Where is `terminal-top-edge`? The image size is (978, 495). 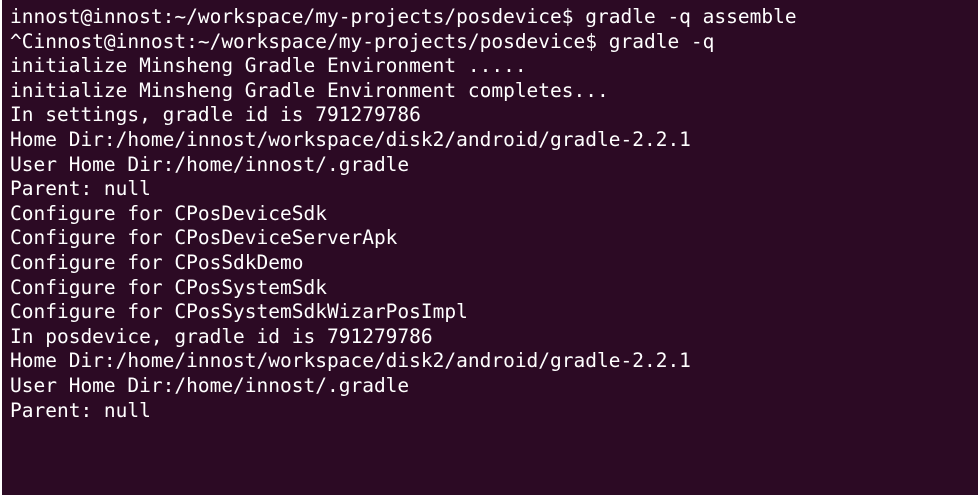
terminal-top-edge is located at coordinates (490, 2).